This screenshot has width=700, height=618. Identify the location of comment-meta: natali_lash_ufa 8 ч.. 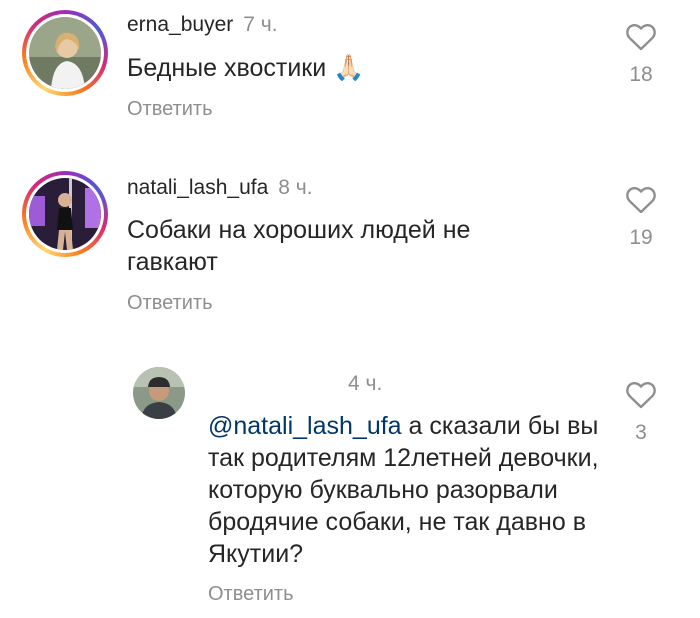
(220, 188).